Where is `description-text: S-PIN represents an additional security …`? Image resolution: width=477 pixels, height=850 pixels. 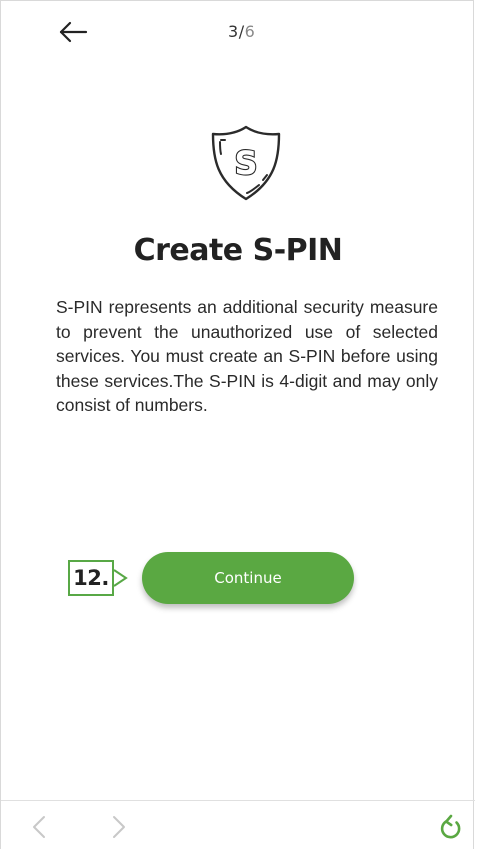 description-text: S-PIN represents an additional security … is located at coordinates (247, 356).